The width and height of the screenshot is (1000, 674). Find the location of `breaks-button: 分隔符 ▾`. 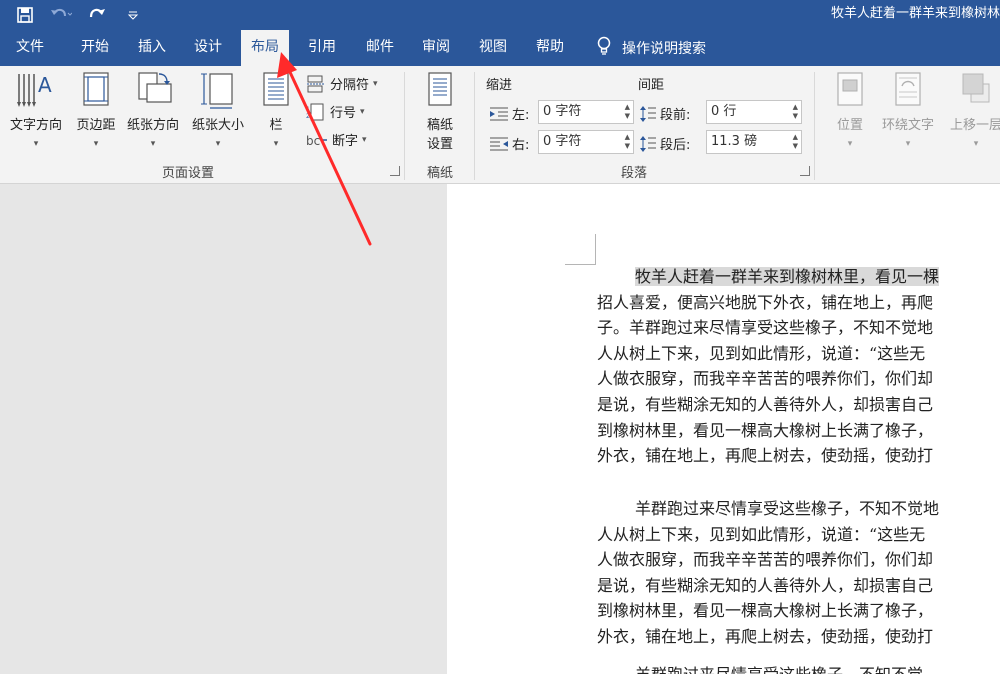

breaks-button: 分隔符 ▾ is located at coordinates (342, 83).